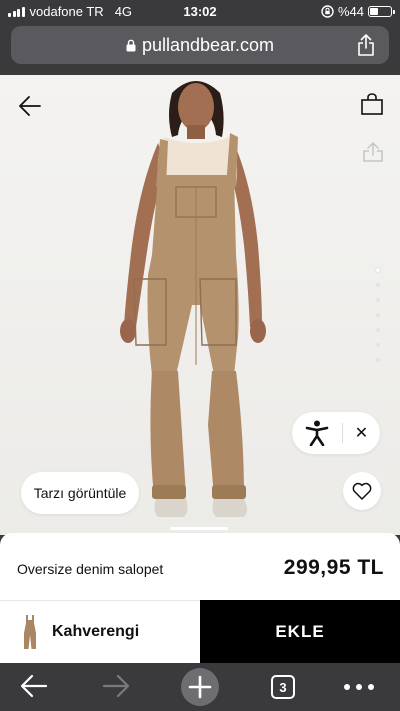 The width and height of the screenshot is (400, 711). I want to click on battery-percent: %44, so click(350, 11).